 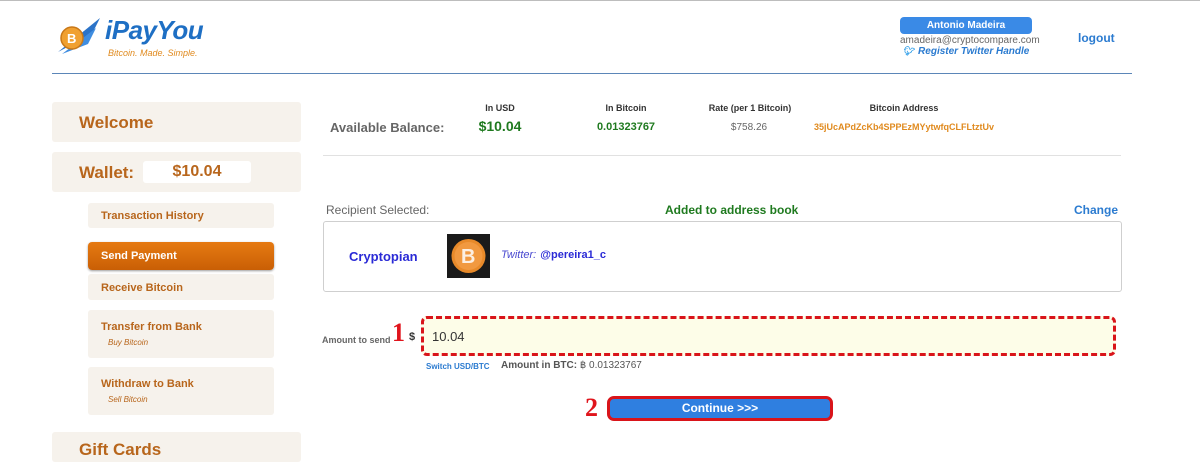 What do you see at coordinates (378, 210) in the screenshot?
I see `recipient-selected-label: Recipient Selected:` at bounding box center [378, 210].